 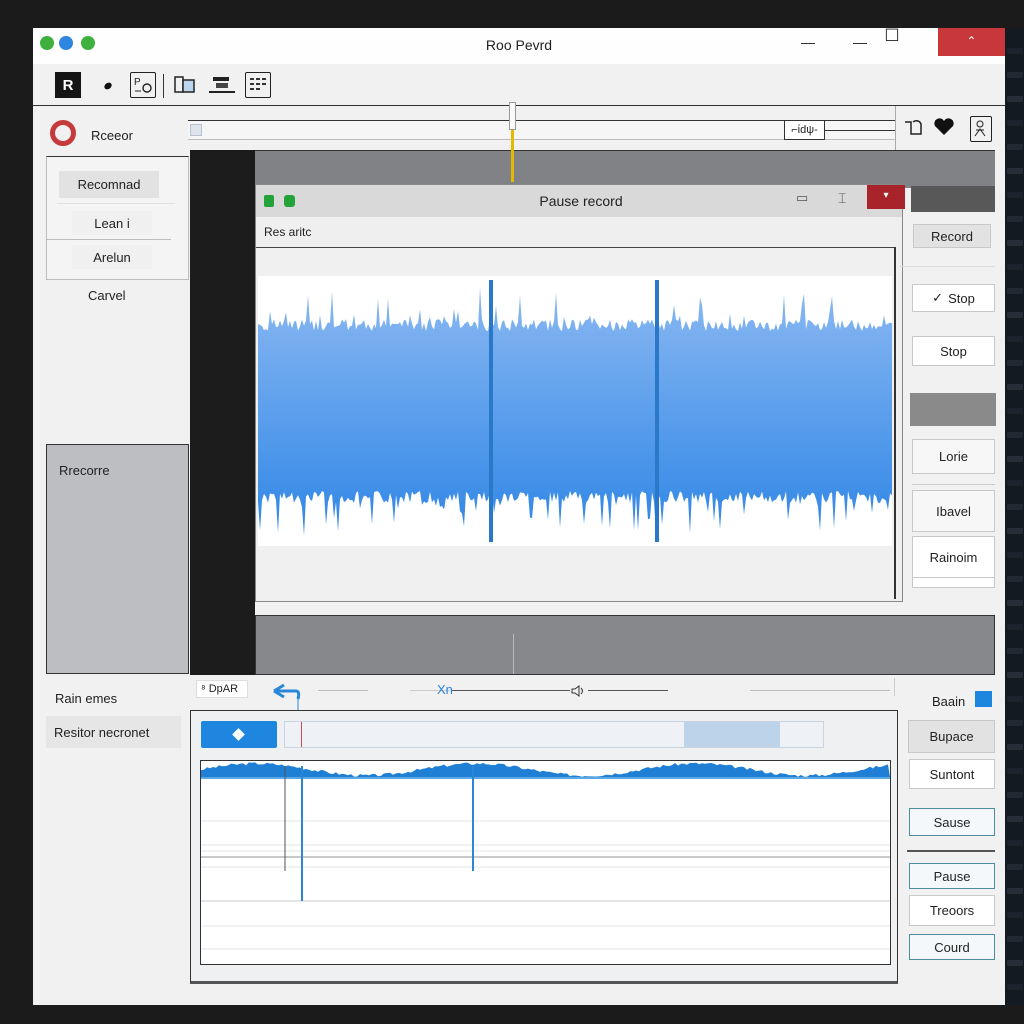 What do you see at coordinates (981, 129) in the screenshot?
I see `user-card-icon` at bounding box center [981, 129].